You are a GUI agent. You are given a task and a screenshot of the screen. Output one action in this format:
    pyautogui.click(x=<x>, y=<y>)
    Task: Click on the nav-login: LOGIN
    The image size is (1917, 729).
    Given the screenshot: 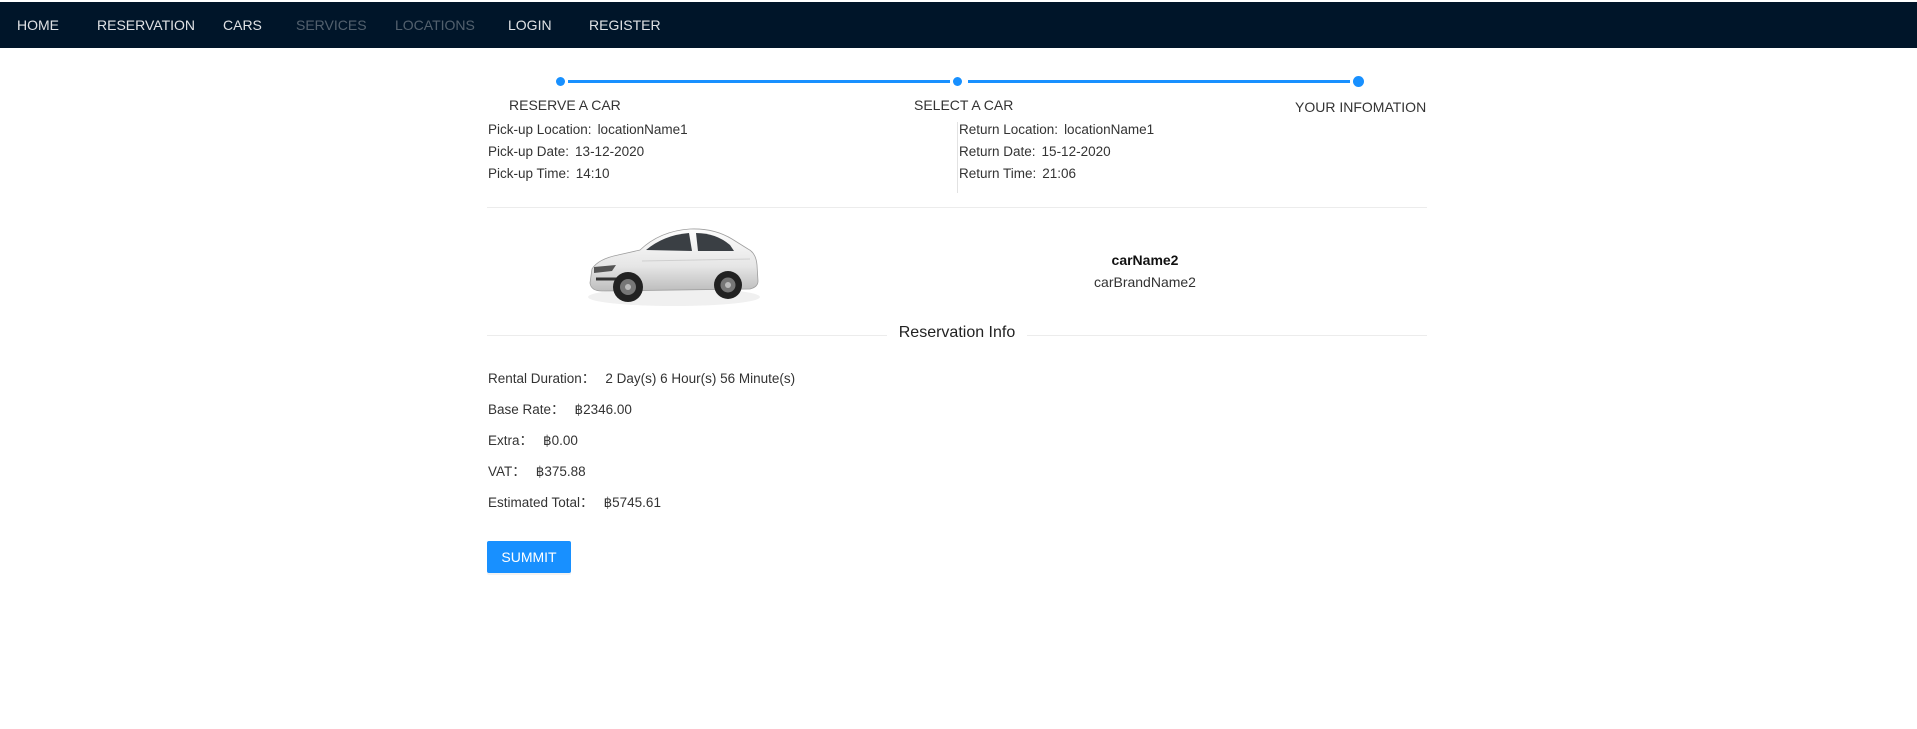 What is the action you would take?
    pyautogui.click(x=530, y=25)
    